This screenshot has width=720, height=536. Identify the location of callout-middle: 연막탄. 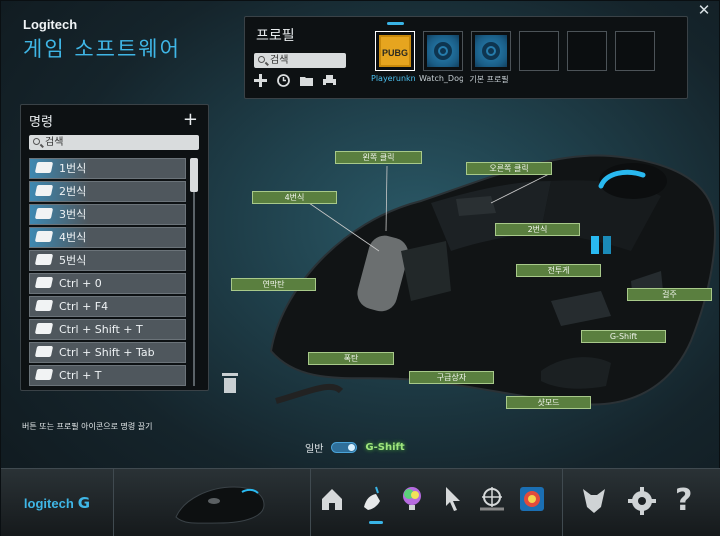
(273, 284).